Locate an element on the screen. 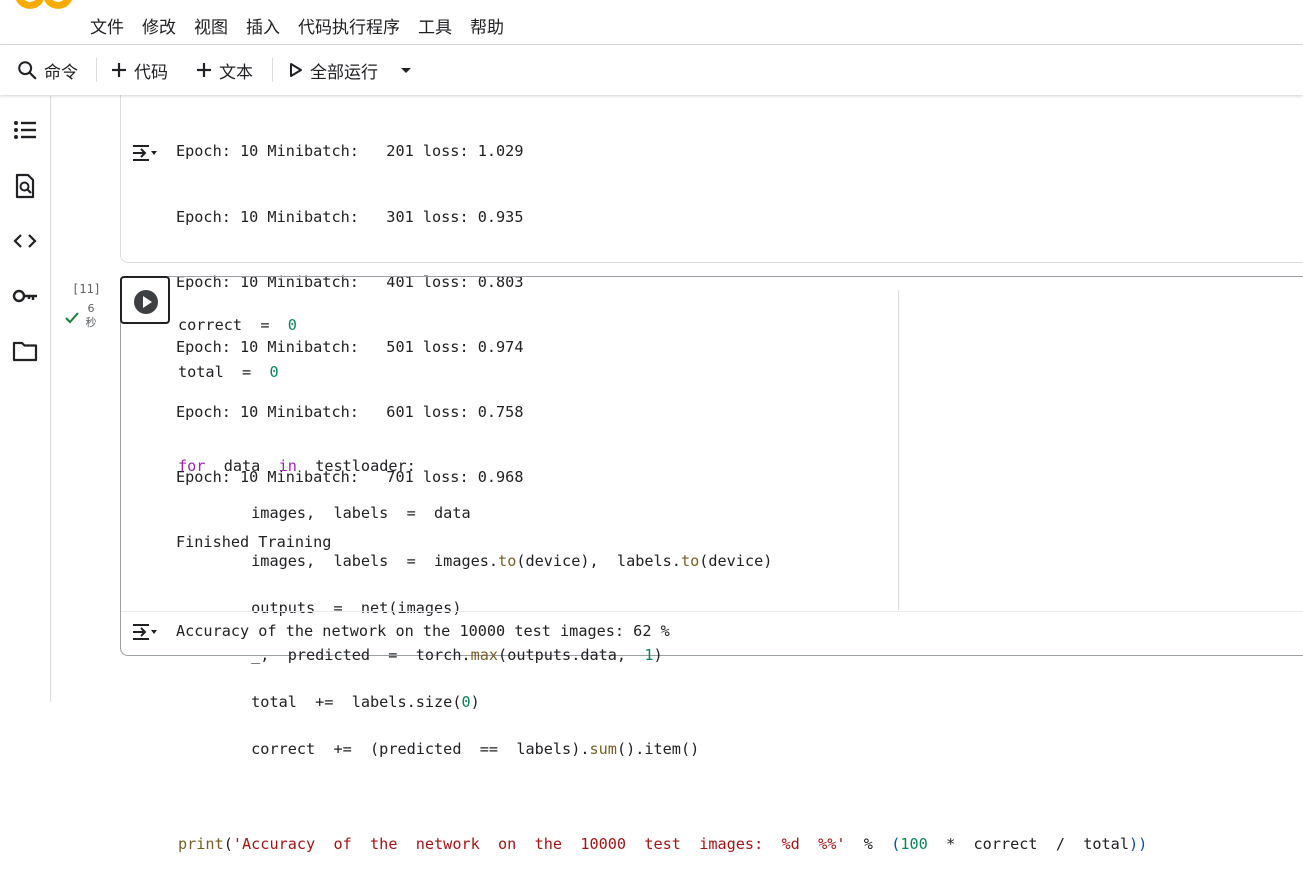 This screenshot has height=880, width=1303. command-palette-button: 命令 is located at coordinates (47, 70).